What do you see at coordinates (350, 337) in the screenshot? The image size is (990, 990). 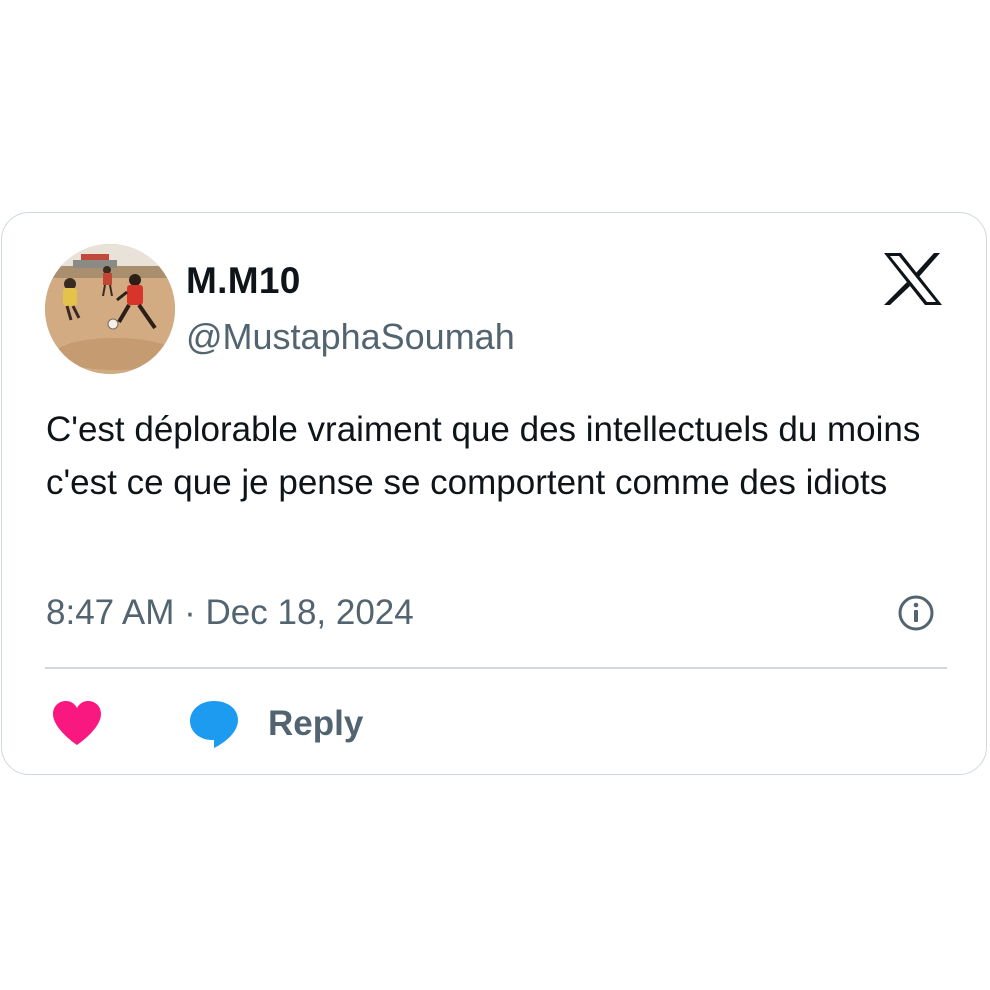 I see `user-handle: @MustaphaSoumah` at bounding box center [350, 337].